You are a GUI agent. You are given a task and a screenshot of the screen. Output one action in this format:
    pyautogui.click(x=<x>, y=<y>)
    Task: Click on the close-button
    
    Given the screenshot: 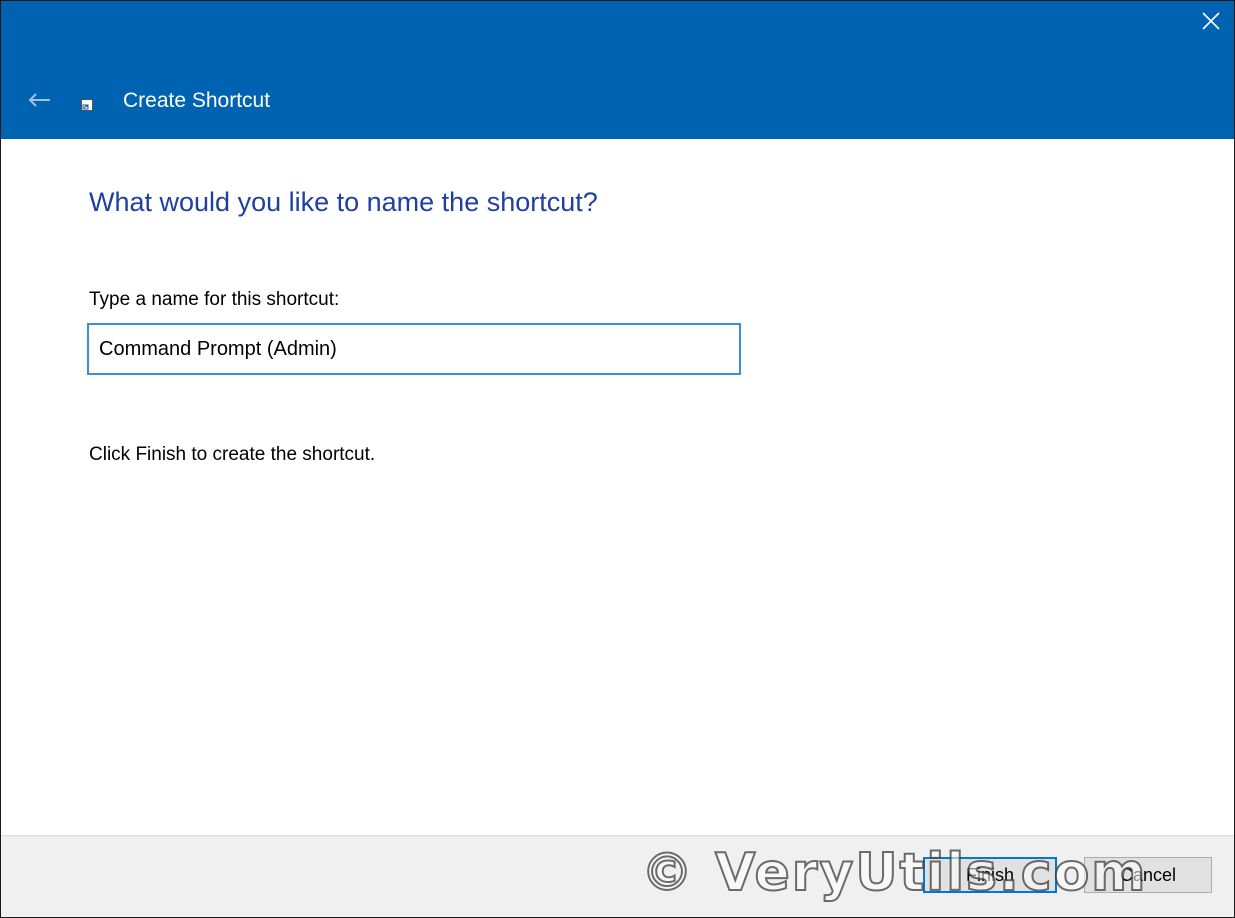 What is the action you would take?
    pyautogui.click(x=1211, y=21)
    